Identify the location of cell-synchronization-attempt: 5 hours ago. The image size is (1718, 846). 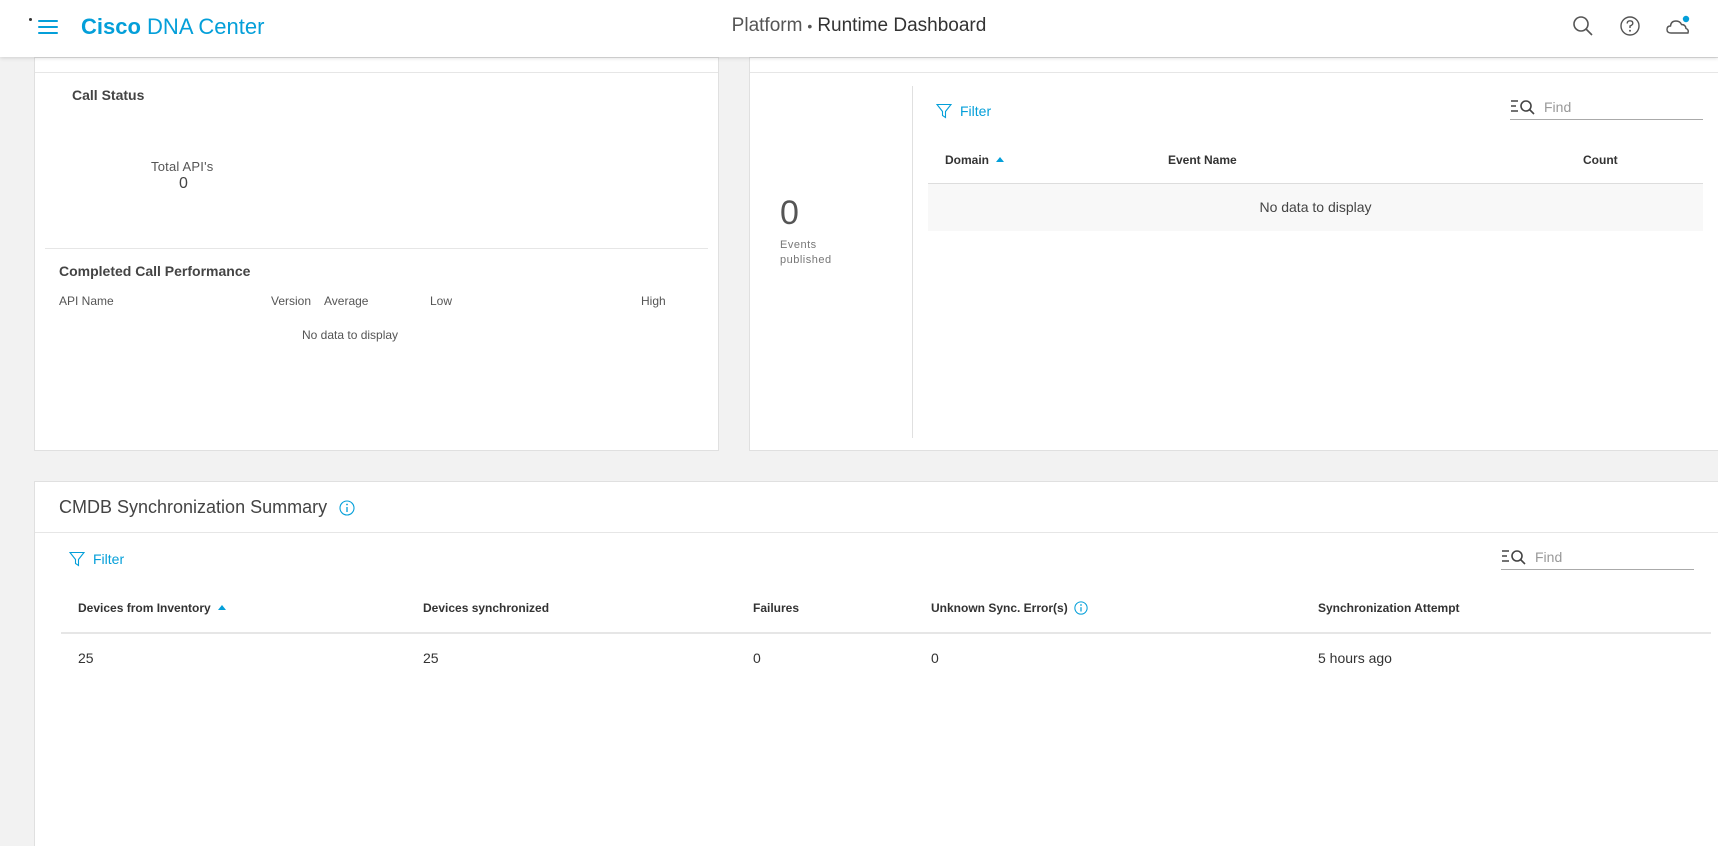
(1355, 658).